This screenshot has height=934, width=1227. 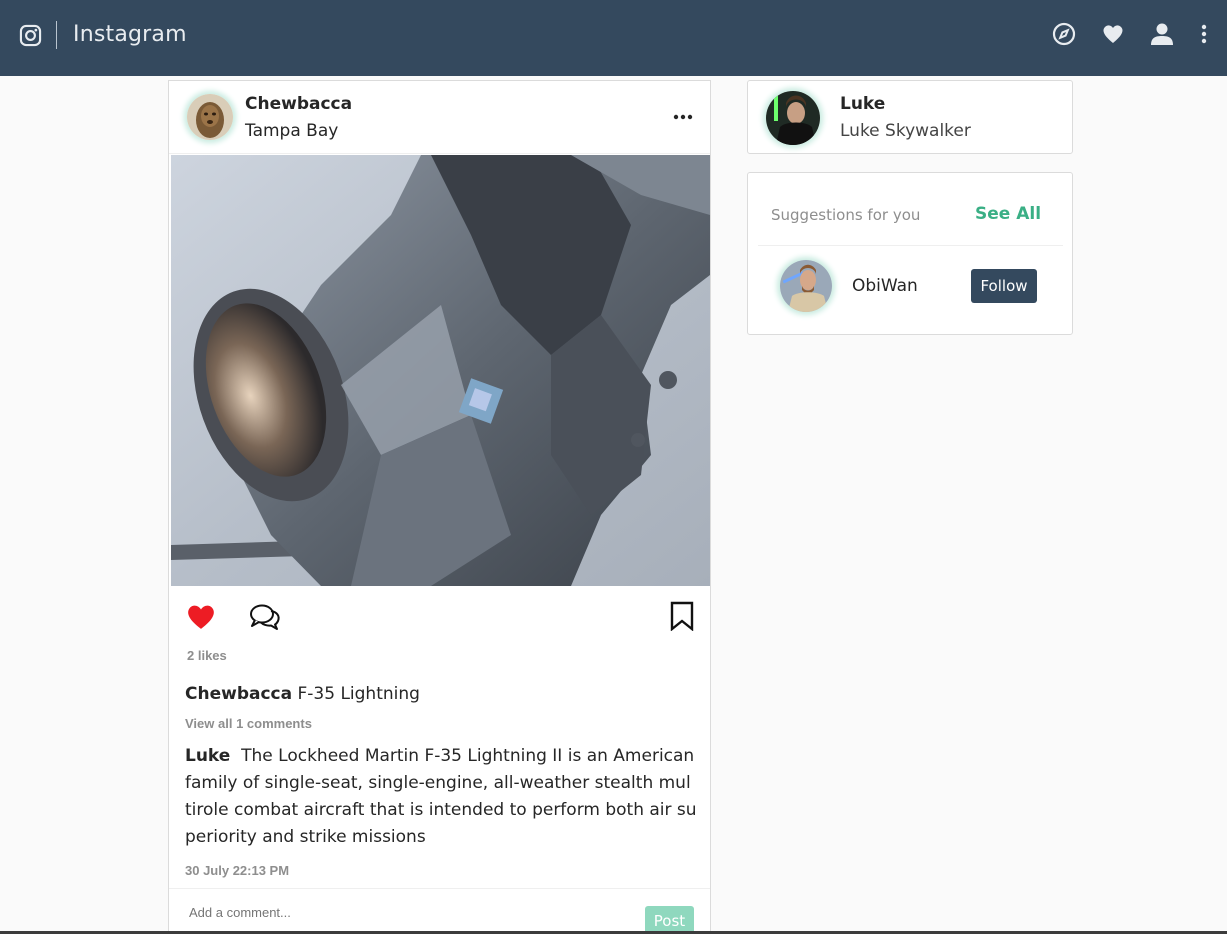 I want to click on profile-icon, so click(x=1162, y=34).